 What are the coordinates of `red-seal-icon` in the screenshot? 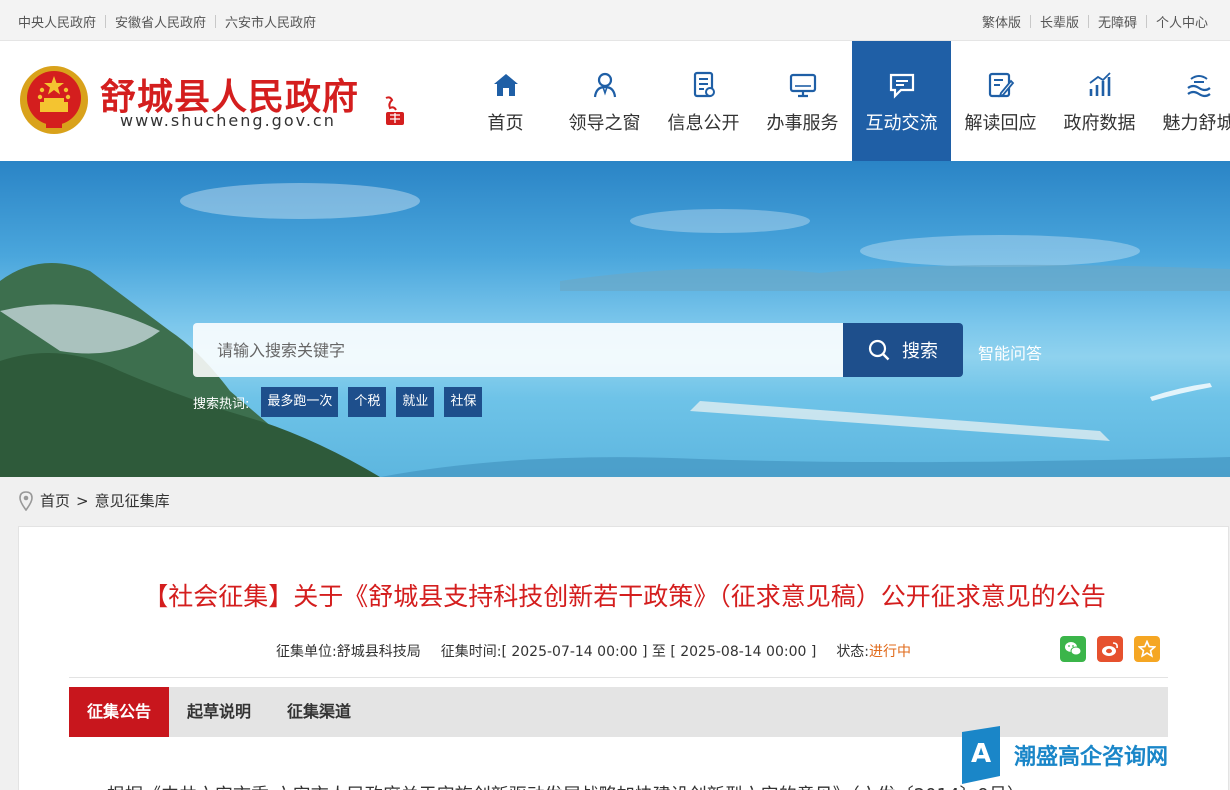 It's located at (394, 110).